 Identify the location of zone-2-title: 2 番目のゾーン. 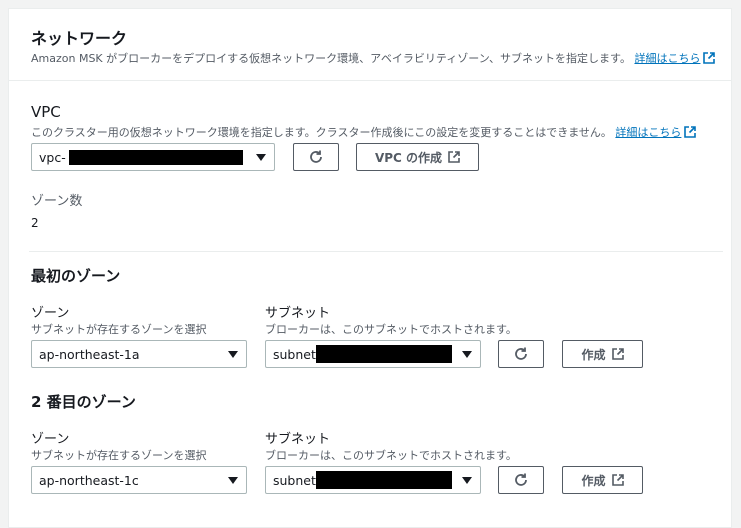
(83, 402).